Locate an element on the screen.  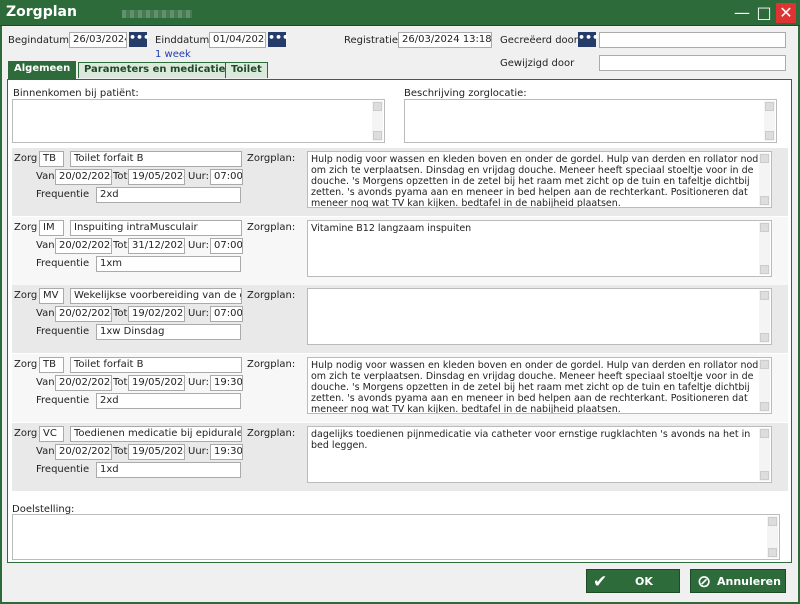
tab-parameters-en-medicatie: Parameters en medicatie is located at coordinates (155, 70).